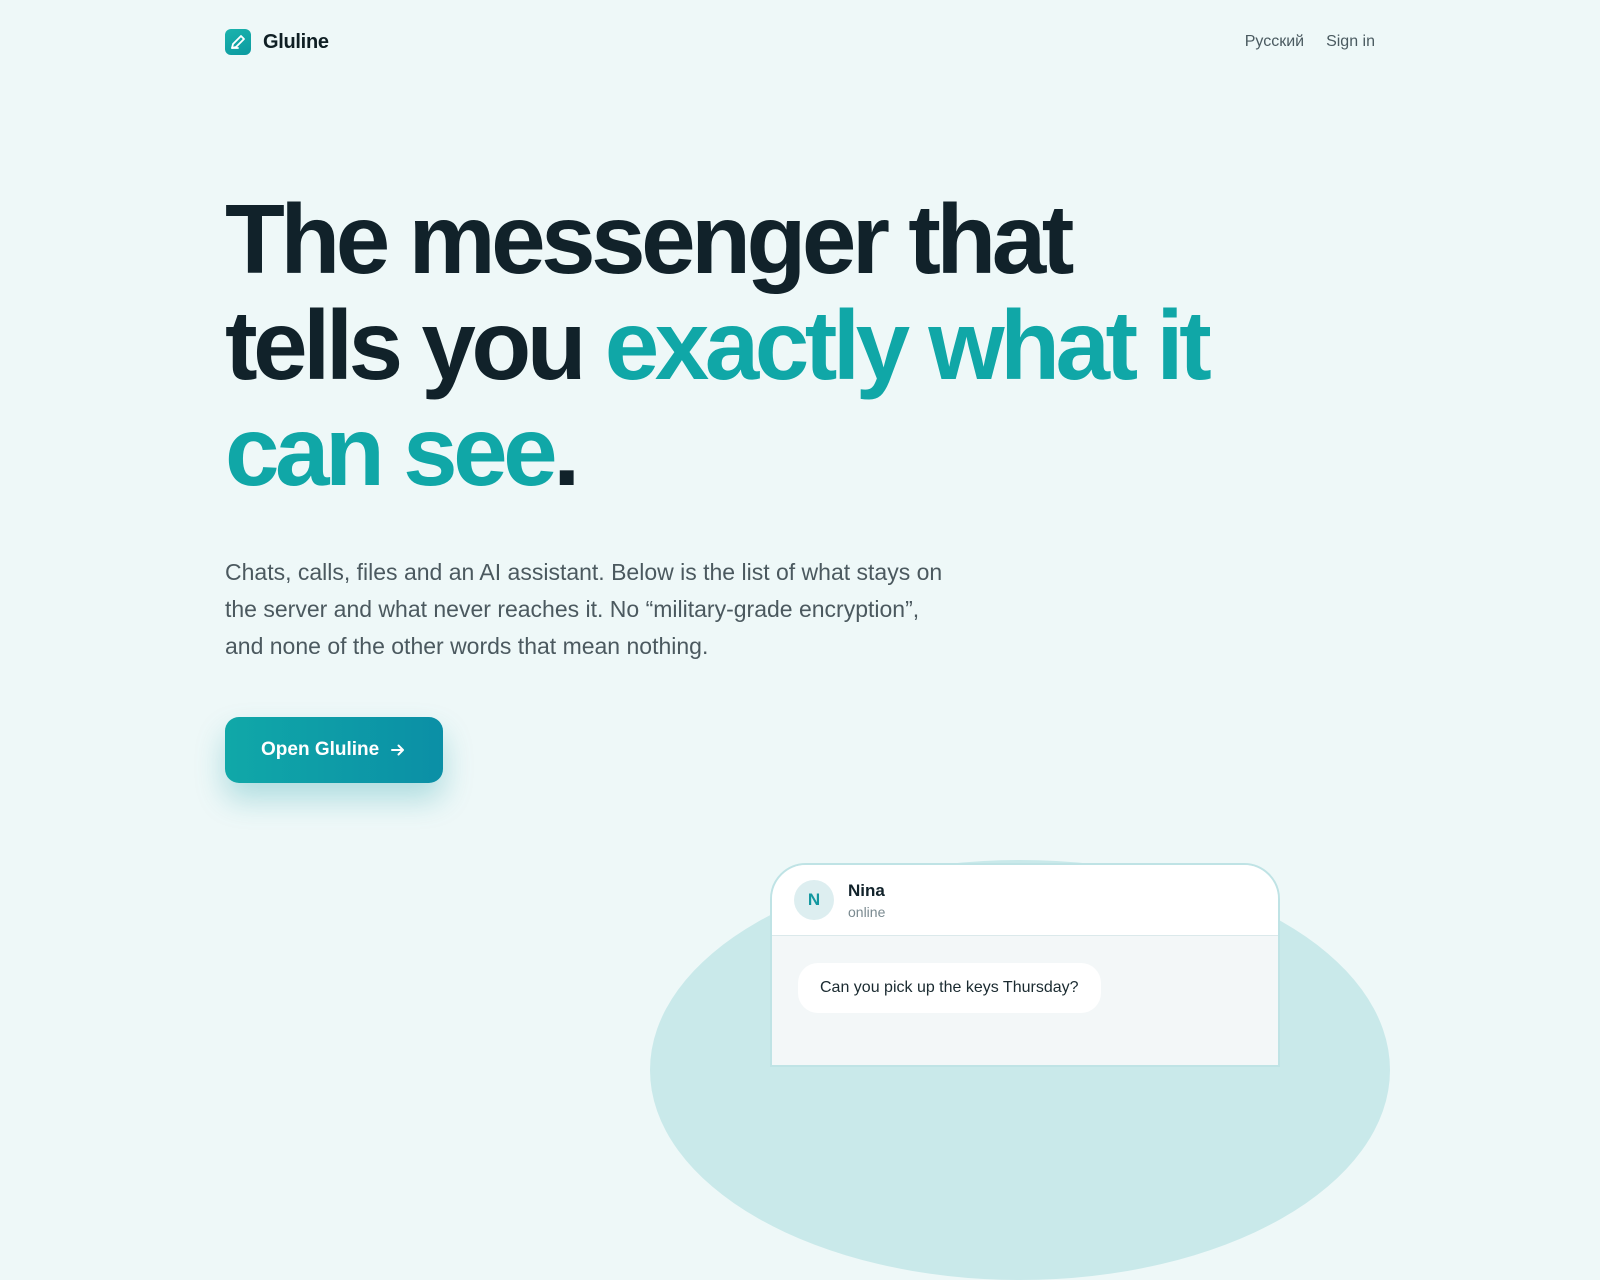 Image resolution: width=1600 pixels, height=1280 pixels. I want to click on headline-end-period: ., so click(566, 451).